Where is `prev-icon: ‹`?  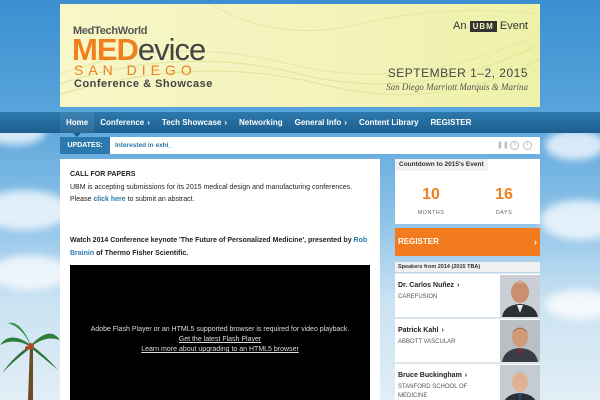
prev-icon: ‹ is located at coordinates (514, 145).